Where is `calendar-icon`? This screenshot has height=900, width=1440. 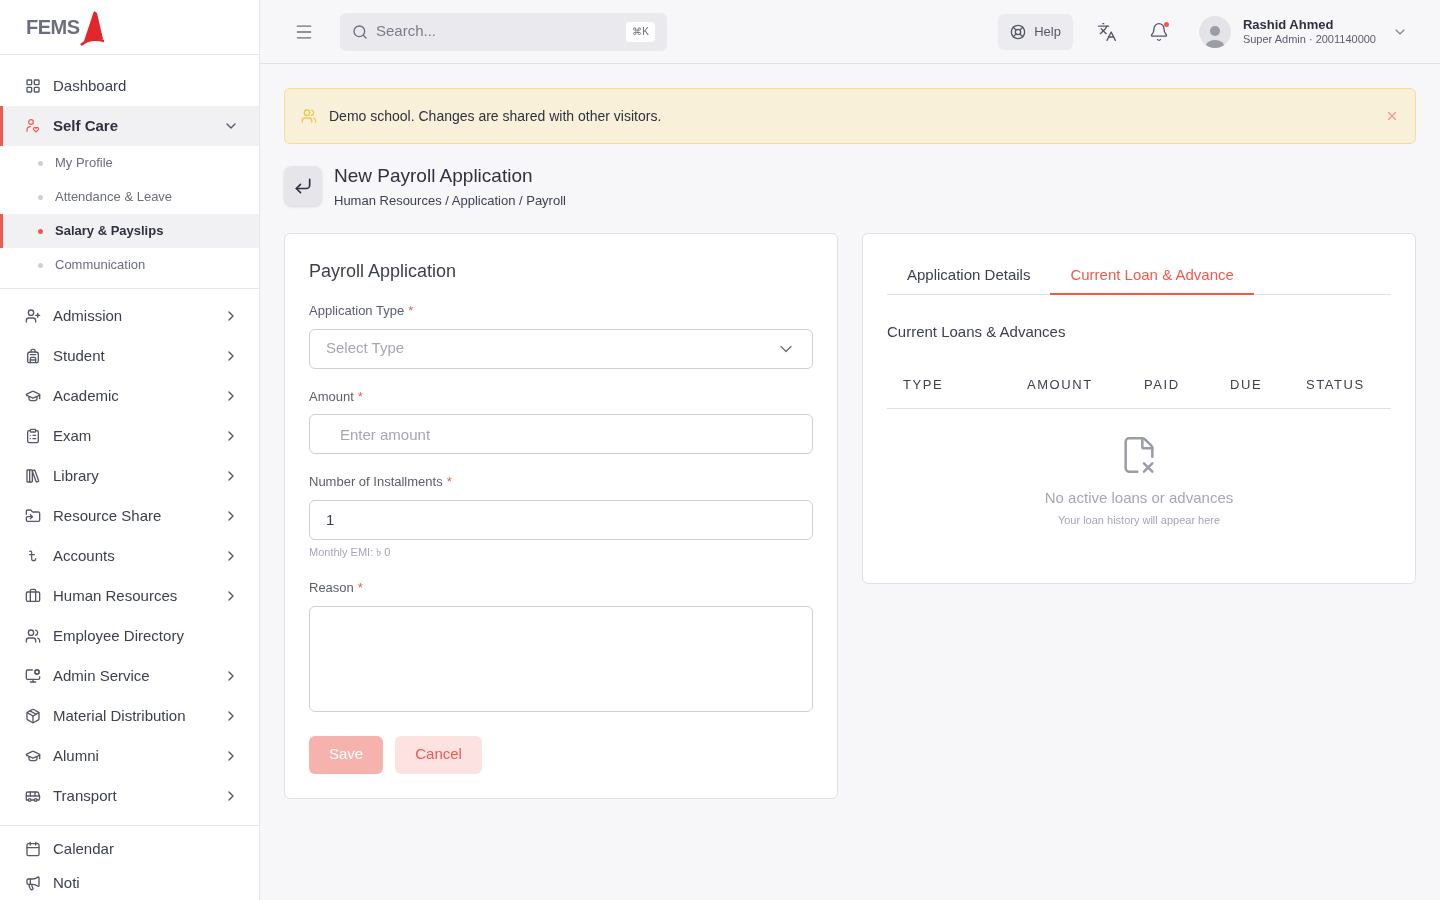
calendar-icon is located at coordinates (33, 849).